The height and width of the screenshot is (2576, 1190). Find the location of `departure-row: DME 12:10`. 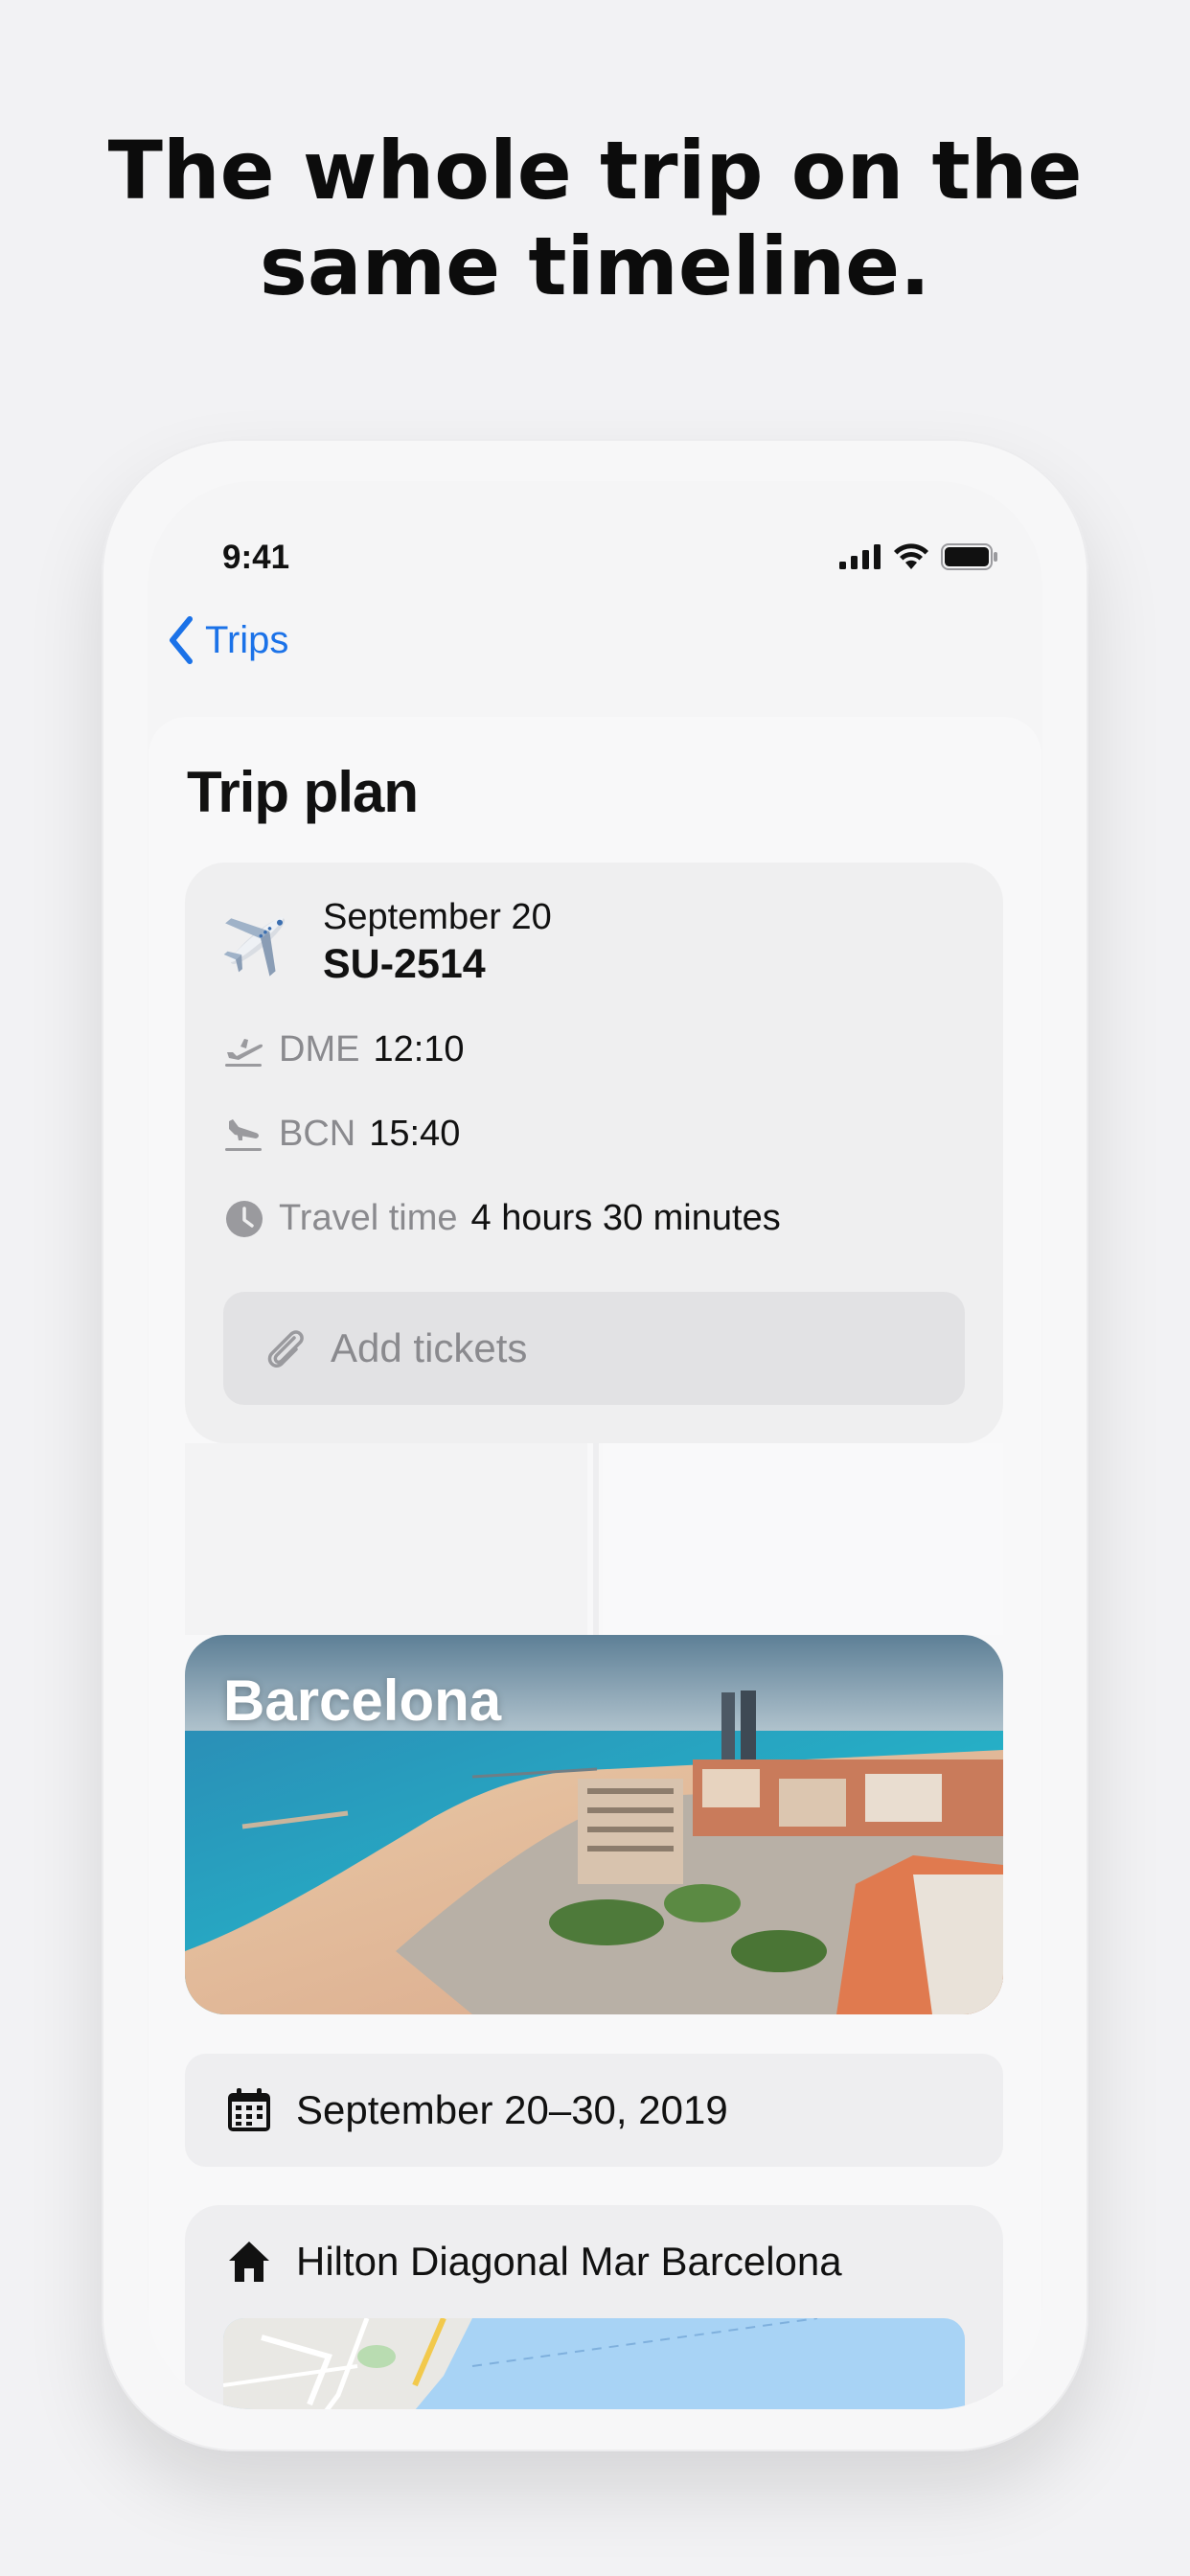

departure-row: DME 12:10 is located at coordinates (344, 1049).